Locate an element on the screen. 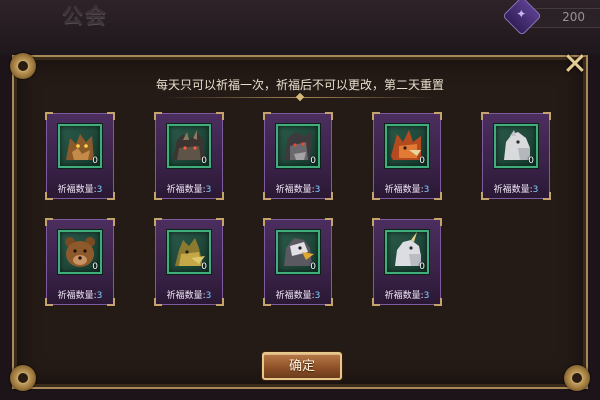 This screenshot has height=400, width=600. blessing-card-wolf: 0 祈福数量:3 is located at coordinates (80, 156).